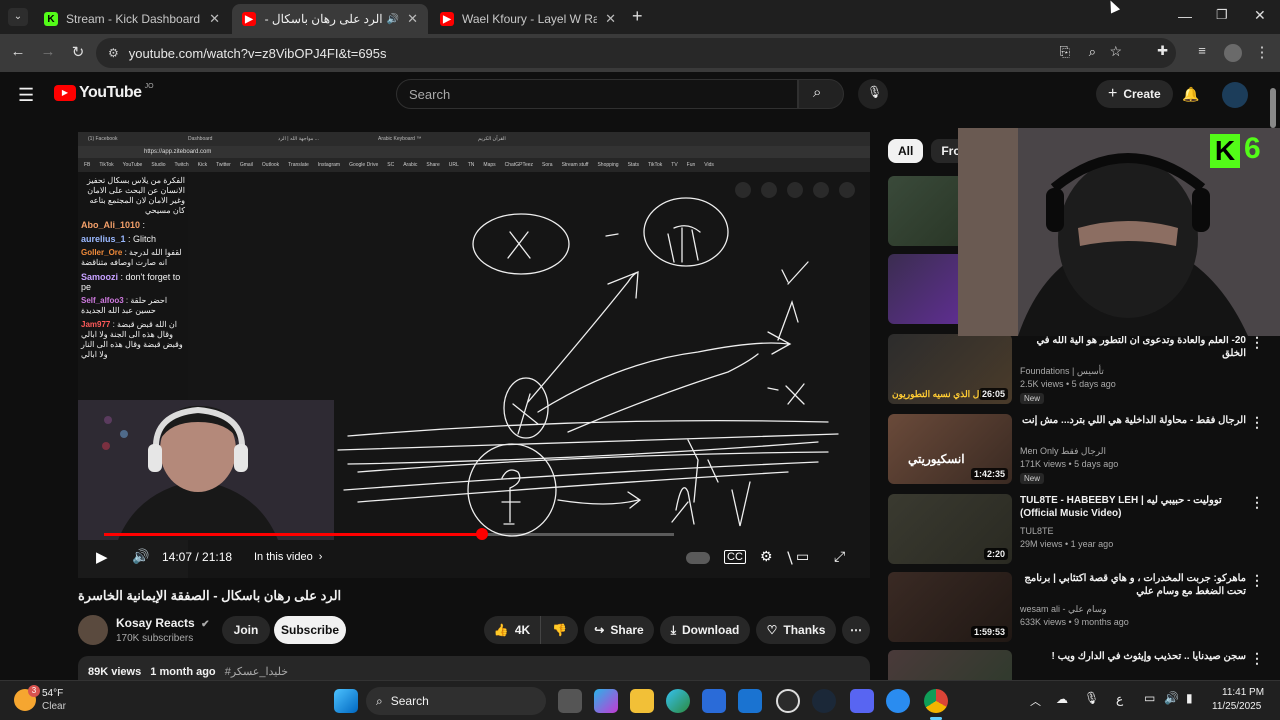  Describe the element at coordinates (936, 701) in the screenshot. I see `chrome-icon` at that location.